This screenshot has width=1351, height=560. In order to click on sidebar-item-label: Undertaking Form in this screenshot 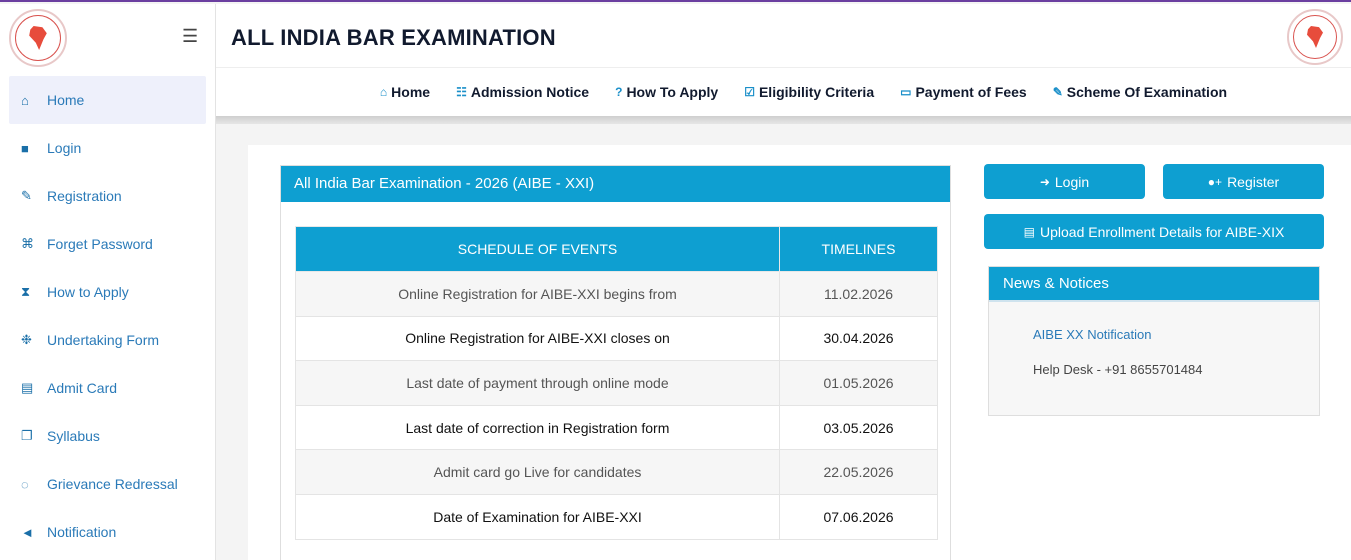, I will do `click(103, 340)`.